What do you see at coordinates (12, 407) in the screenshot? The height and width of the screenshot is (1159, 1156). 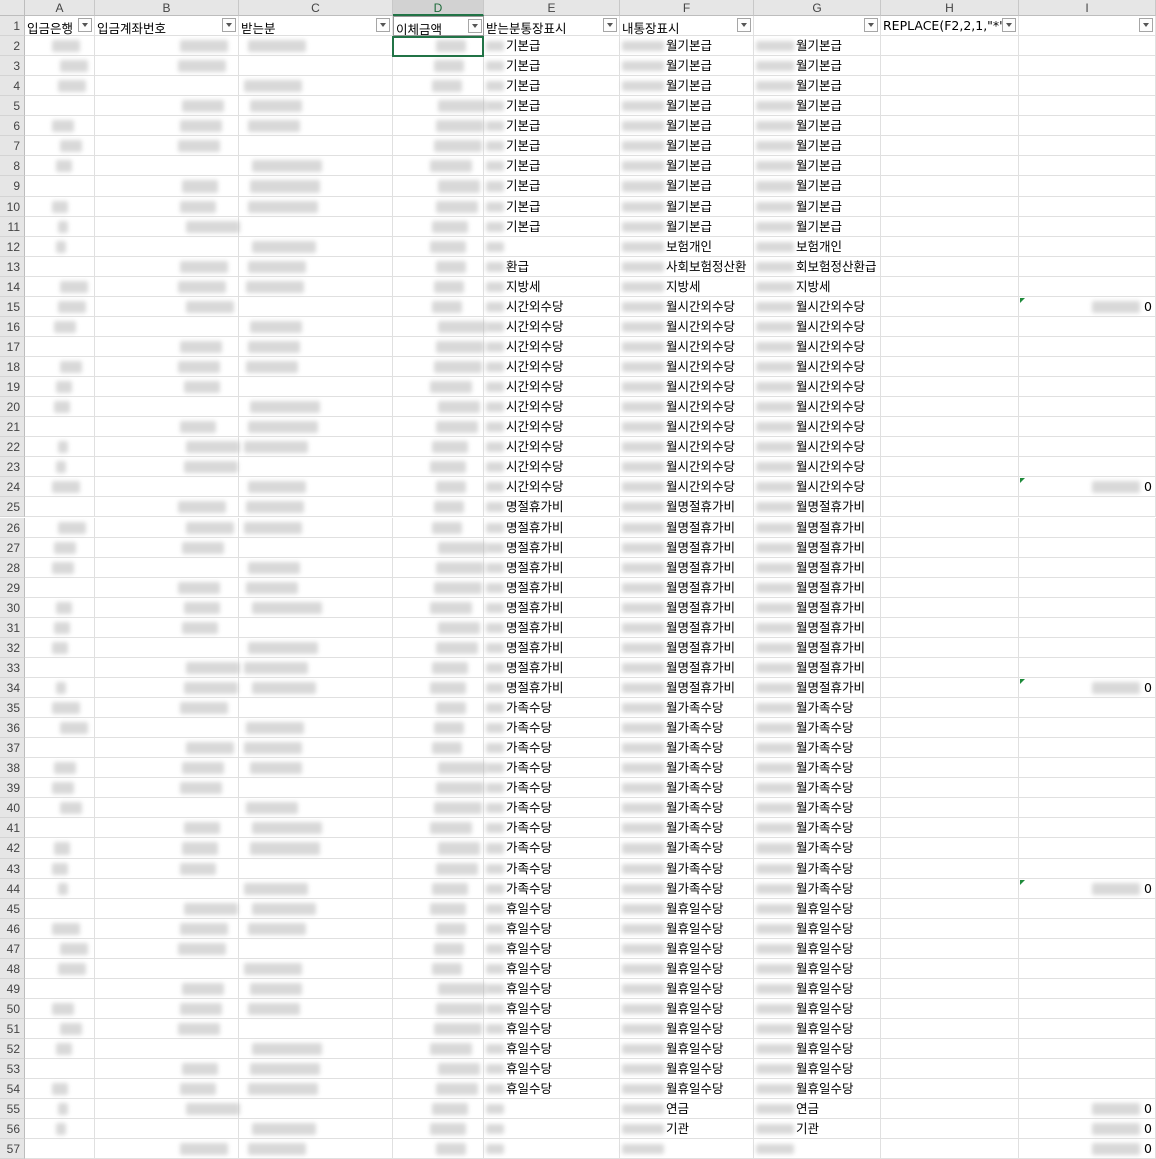 I see `row-header: 20` at bounding box center [12, 407].